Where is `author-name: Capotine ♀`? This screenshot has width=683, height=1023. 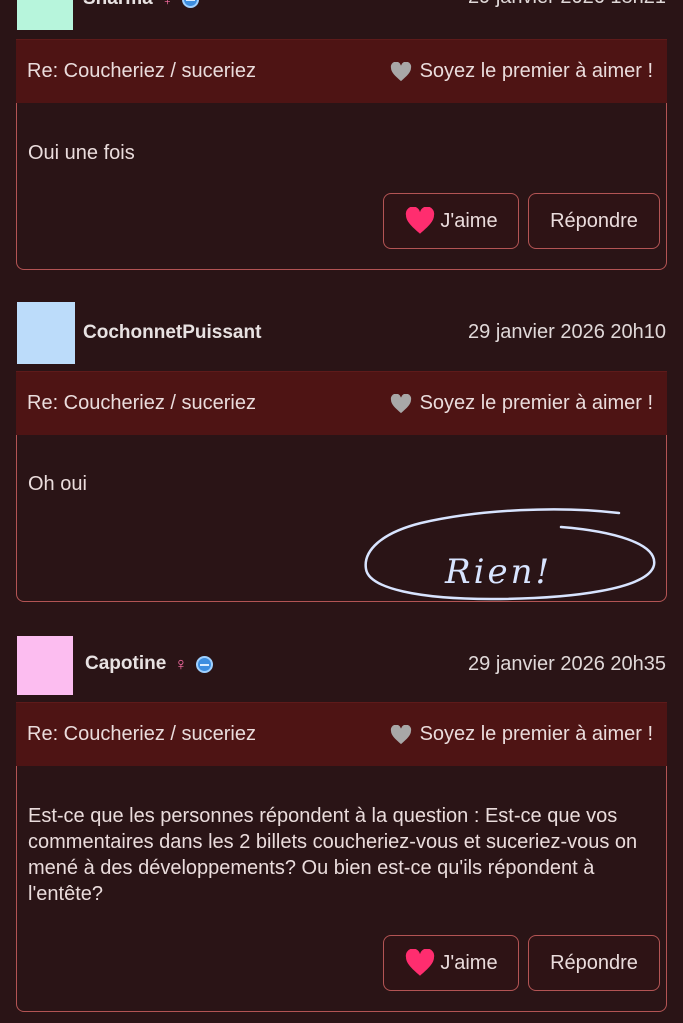 author-name: Capotine ♀ is located at coordinates (149, 664).